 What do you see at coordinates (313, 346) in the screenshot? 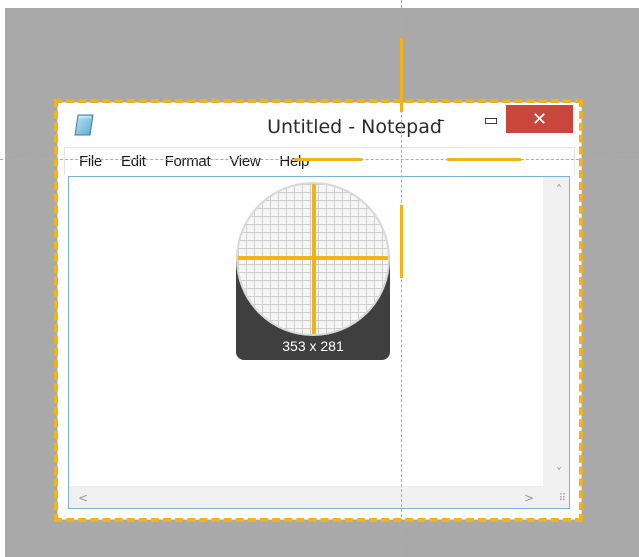
I see `capture-size-readout: 353 x 281` at bounding box center [313, 346].